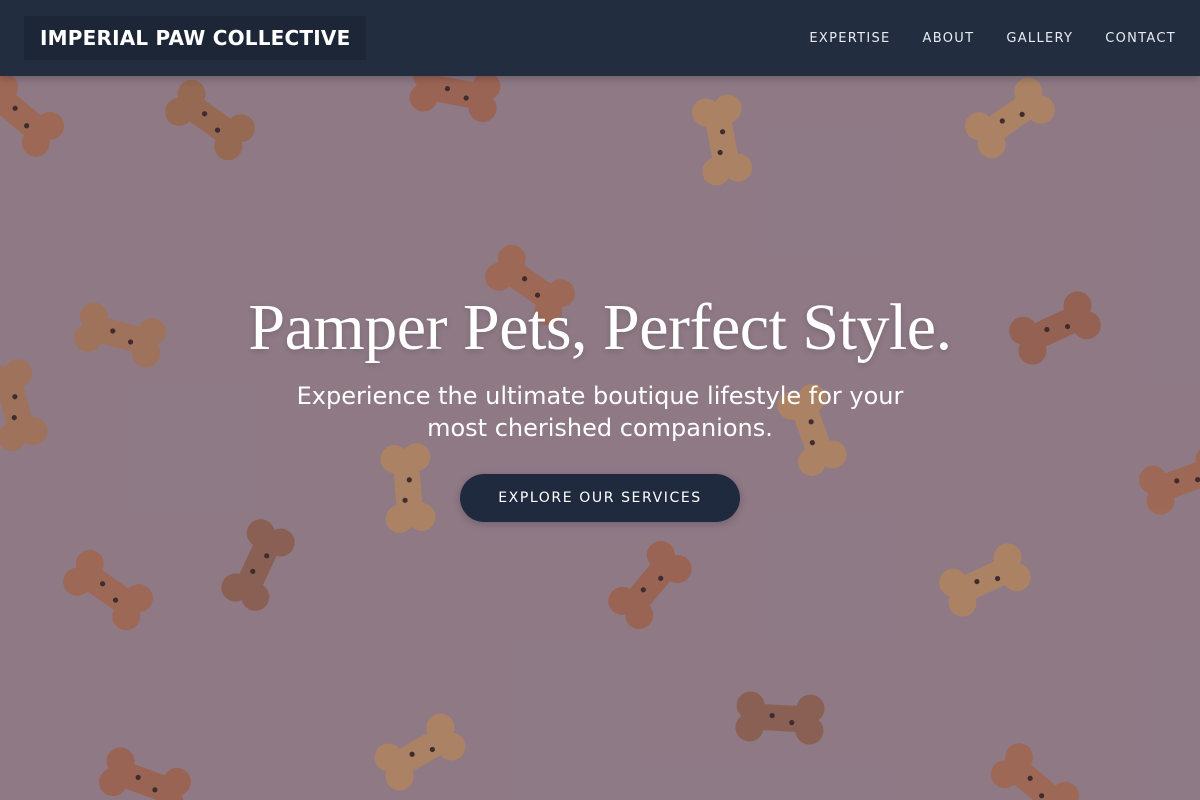  I want to click on main-nav: EXPERTISE ABOUT GALLERY CONTACT, so click(976, 38).